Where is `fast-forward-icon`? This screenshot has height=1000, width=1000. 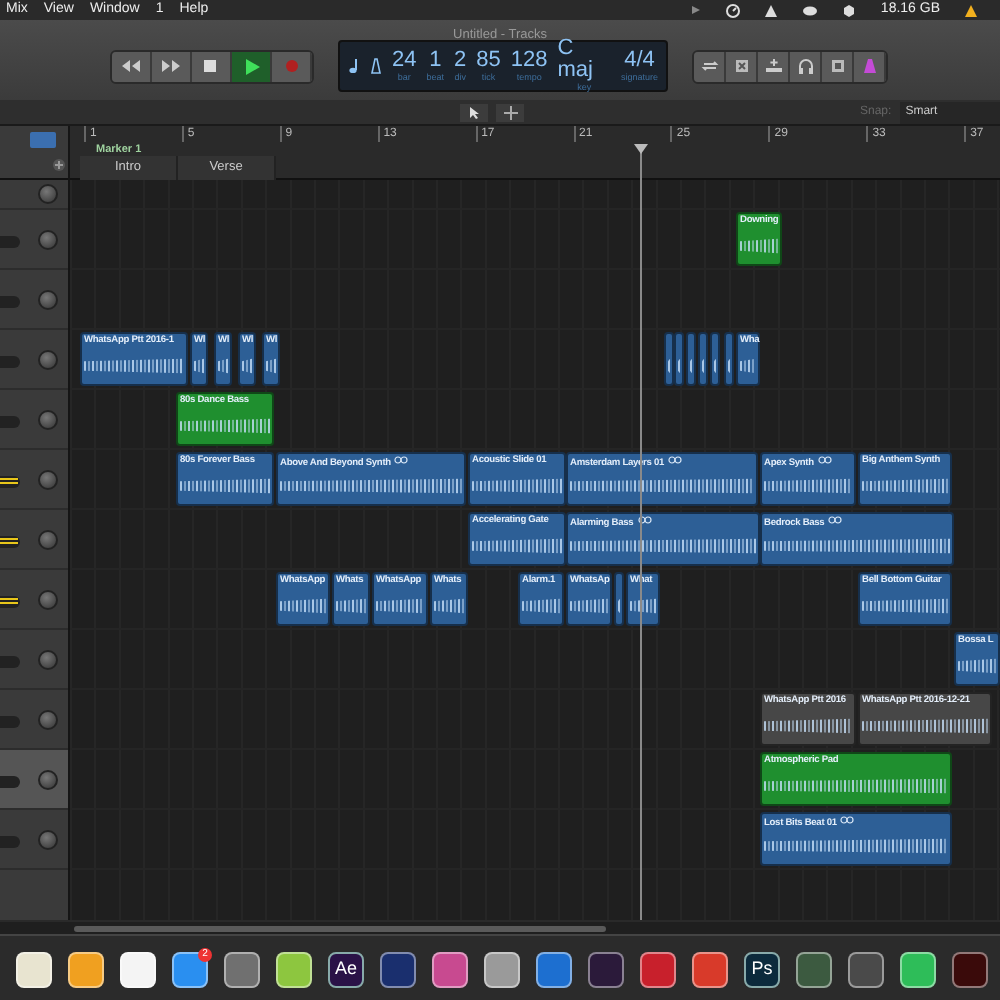 fast-forward-icon is located at coordinates (171, 66).